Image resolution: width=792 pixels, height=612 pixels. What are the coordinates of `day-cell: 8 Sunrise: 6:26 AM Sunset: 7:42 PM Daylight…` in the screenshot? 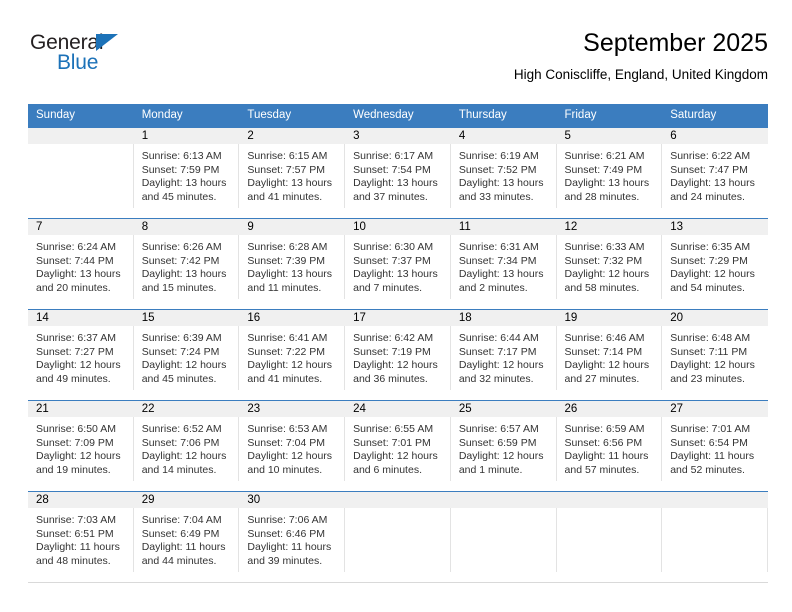 It's located at (186, 264).